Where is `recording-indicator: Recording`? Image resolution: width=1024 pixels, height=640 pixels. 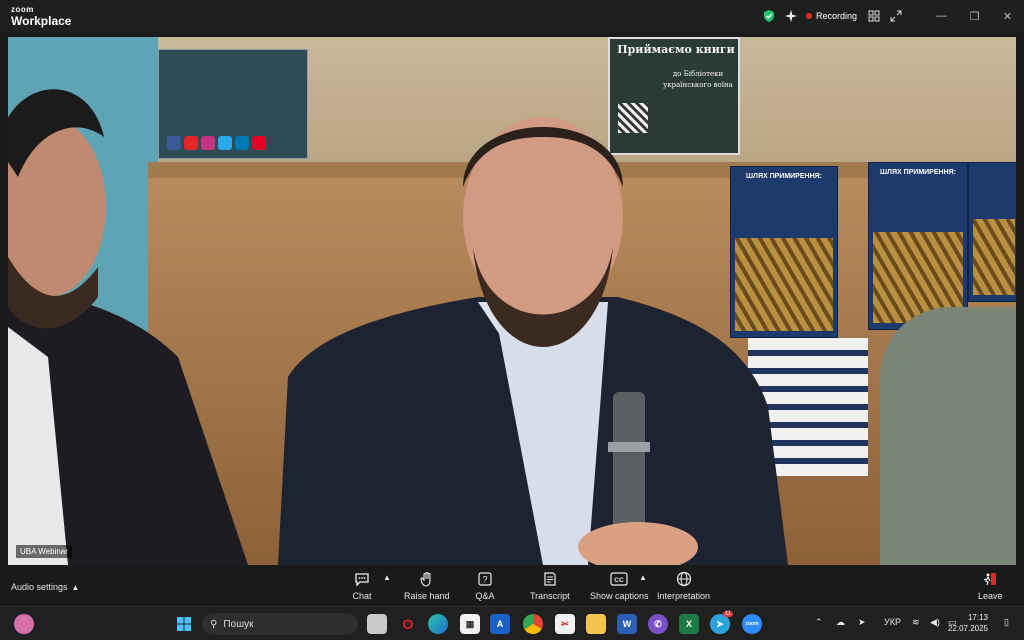
recording-indicator: Recording is located at coordinates (831, 16).